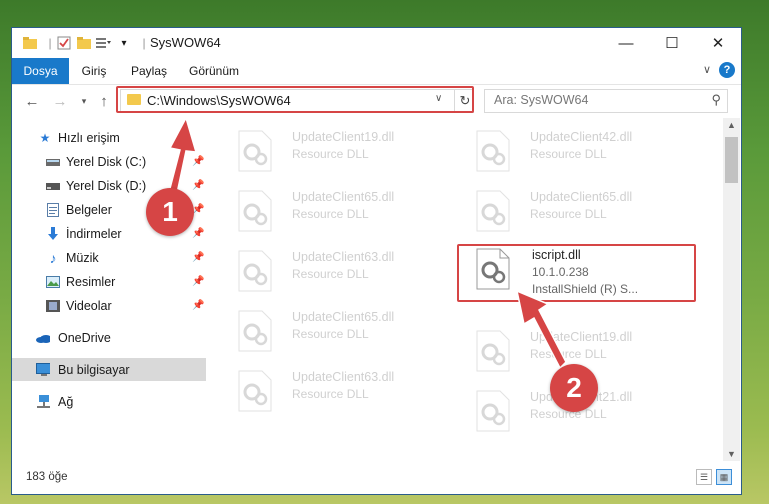 This screenshot has height=504, width=769. What do you see at coordinates (89, 305) in the screenshot?
I see `nav-label: Videolar` at bounding box center [89, 305].